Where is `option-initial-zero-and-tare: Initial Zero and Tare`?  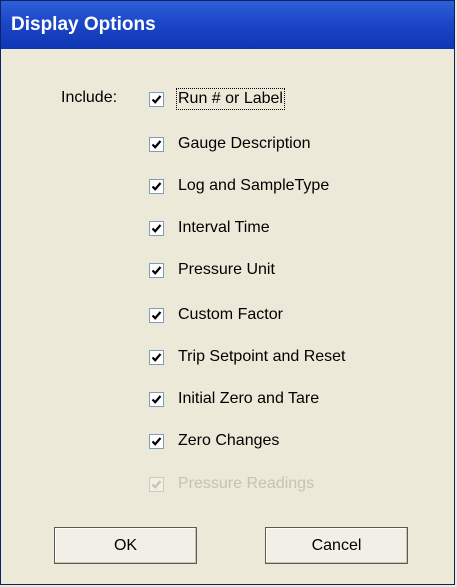 option-initial-zero-and-tare: Initial Zero and Tare is located at coordinates (234, 399).